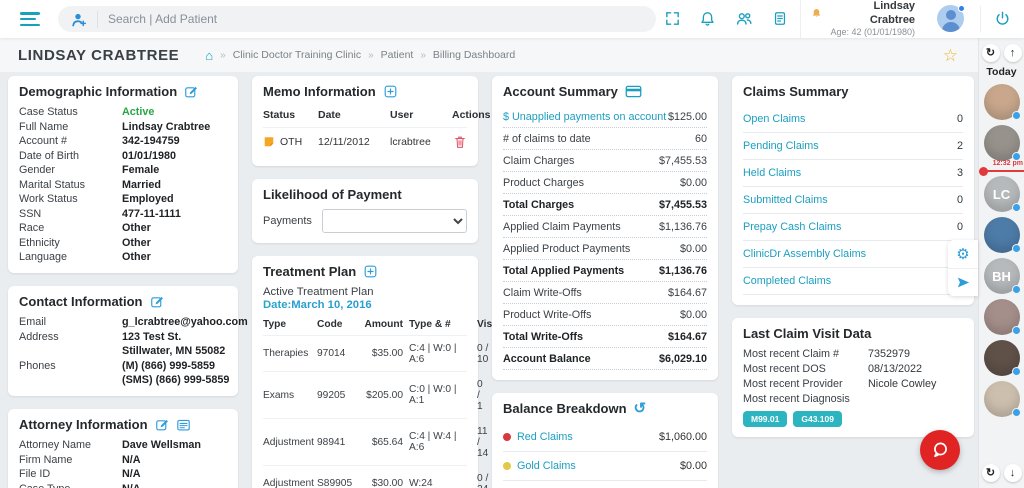 This screenshot has height=488, width=1024. What do you see at coordinates (765, 419) in the screenshot?
I see `diagnosis-code-badge: M99.01` at bounding box center [765, 419].